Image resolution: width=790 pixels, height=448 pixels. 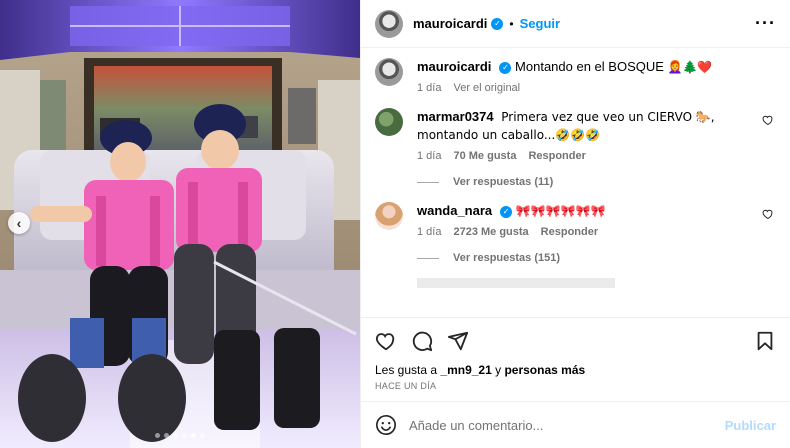 I want to click on previous-image-button: ‹, so click(x=19, y=223).